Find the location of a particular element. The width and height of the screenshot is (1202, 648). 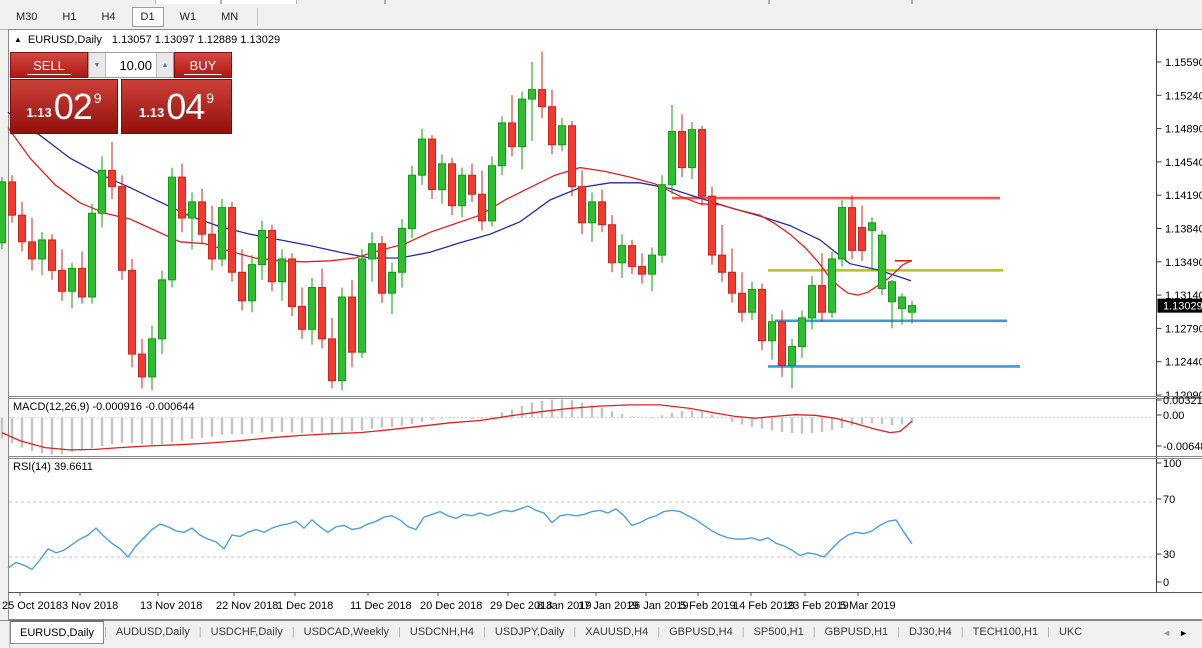

one-click-trading-panel: SELL ▼ ▲ BUY 1.13029 1.13049 is located at coordinates (121, 93).